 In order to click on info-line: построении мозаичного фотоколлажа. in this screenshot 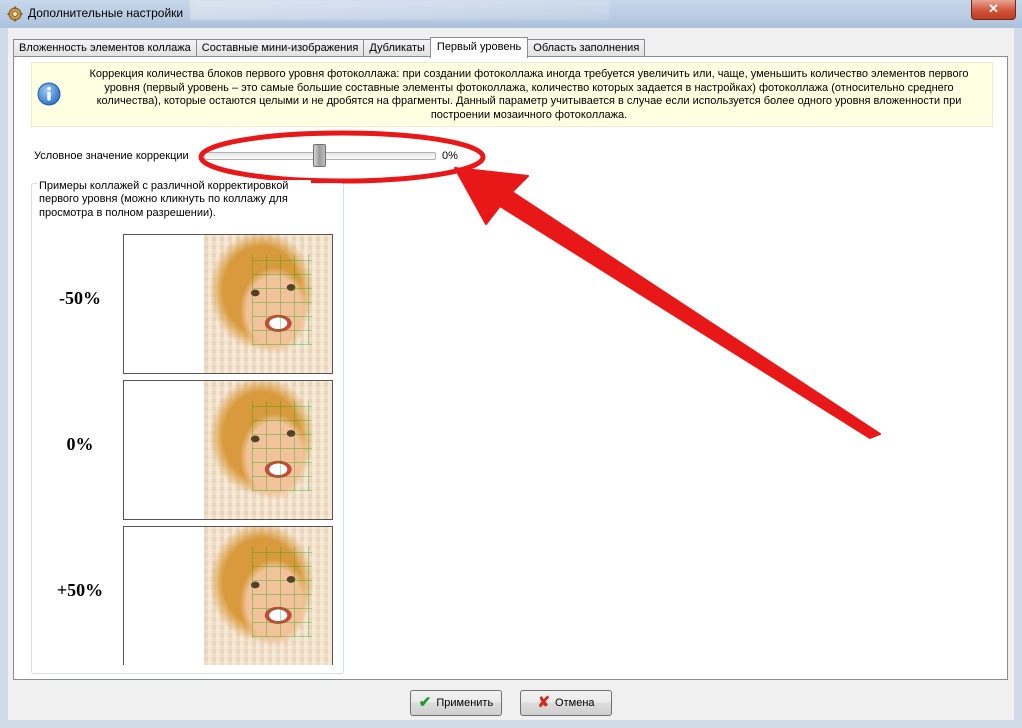, I will do `click(529, 114)`.